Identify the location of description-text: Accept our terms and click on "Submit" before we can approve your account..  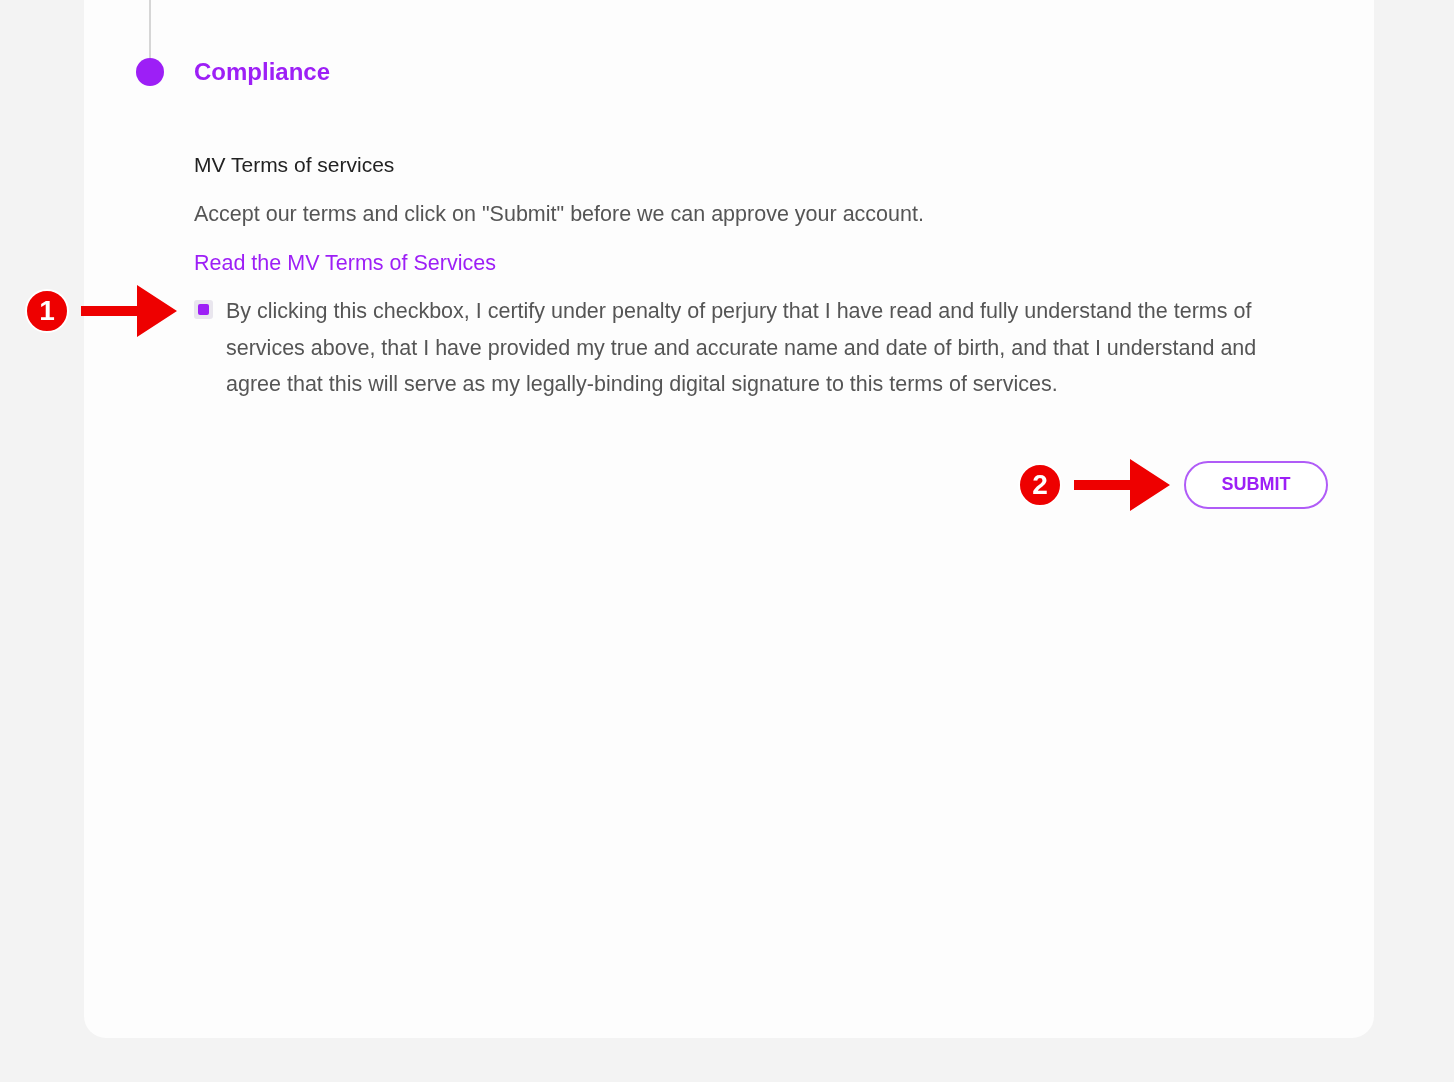
(559, 214).